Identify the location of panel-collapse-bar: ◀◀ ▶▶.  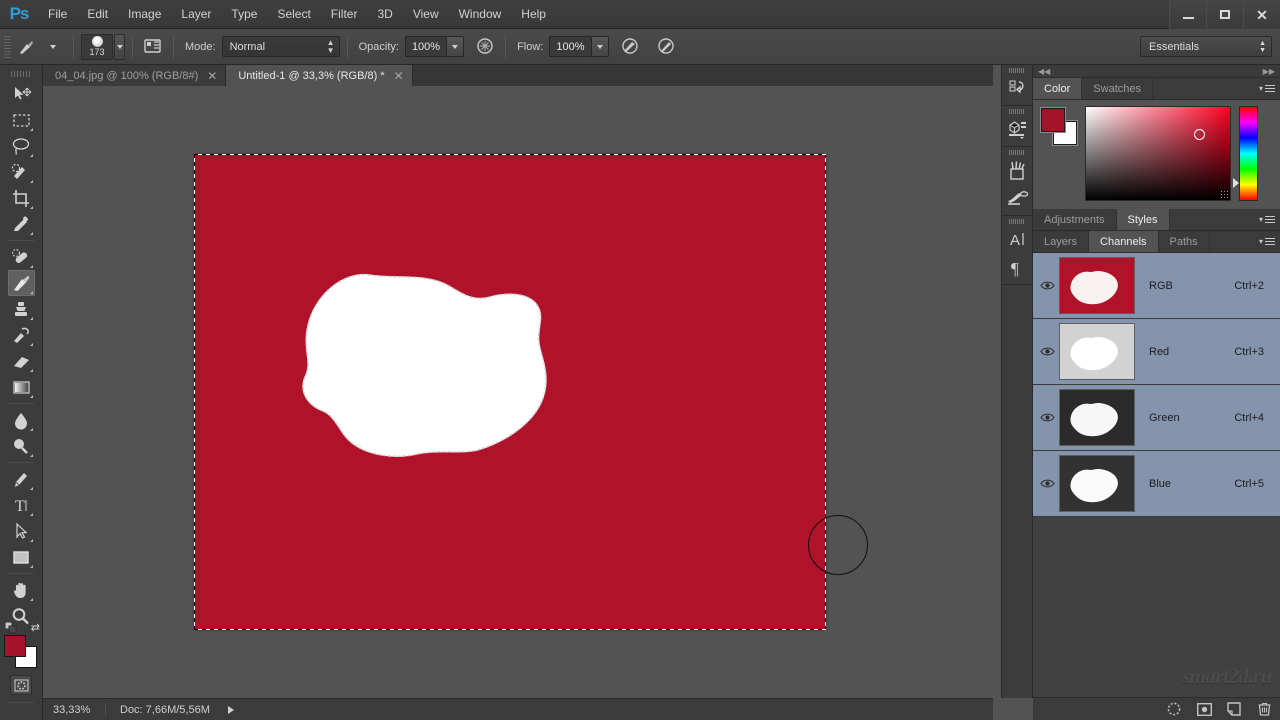
(1156, 71).